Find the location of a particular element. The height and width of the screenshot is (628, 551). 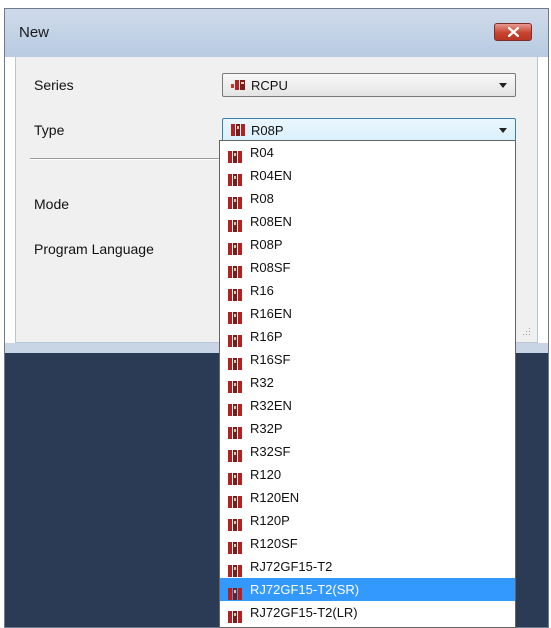

cpu-module-icon is located at coordinates (238, 85).